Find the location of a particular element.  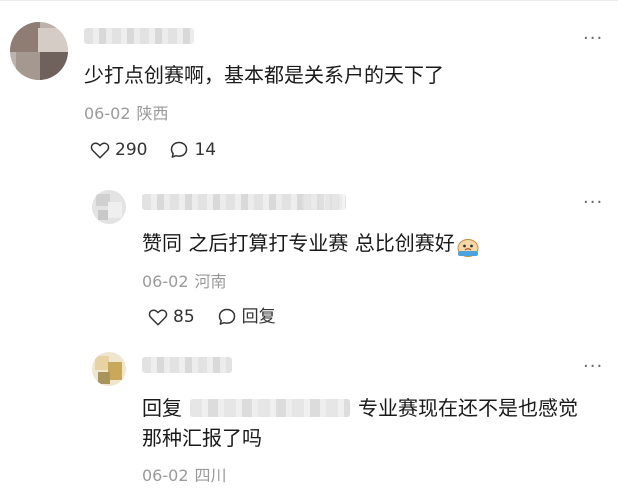

like-count: 290 is located at coordinates (131, 150).